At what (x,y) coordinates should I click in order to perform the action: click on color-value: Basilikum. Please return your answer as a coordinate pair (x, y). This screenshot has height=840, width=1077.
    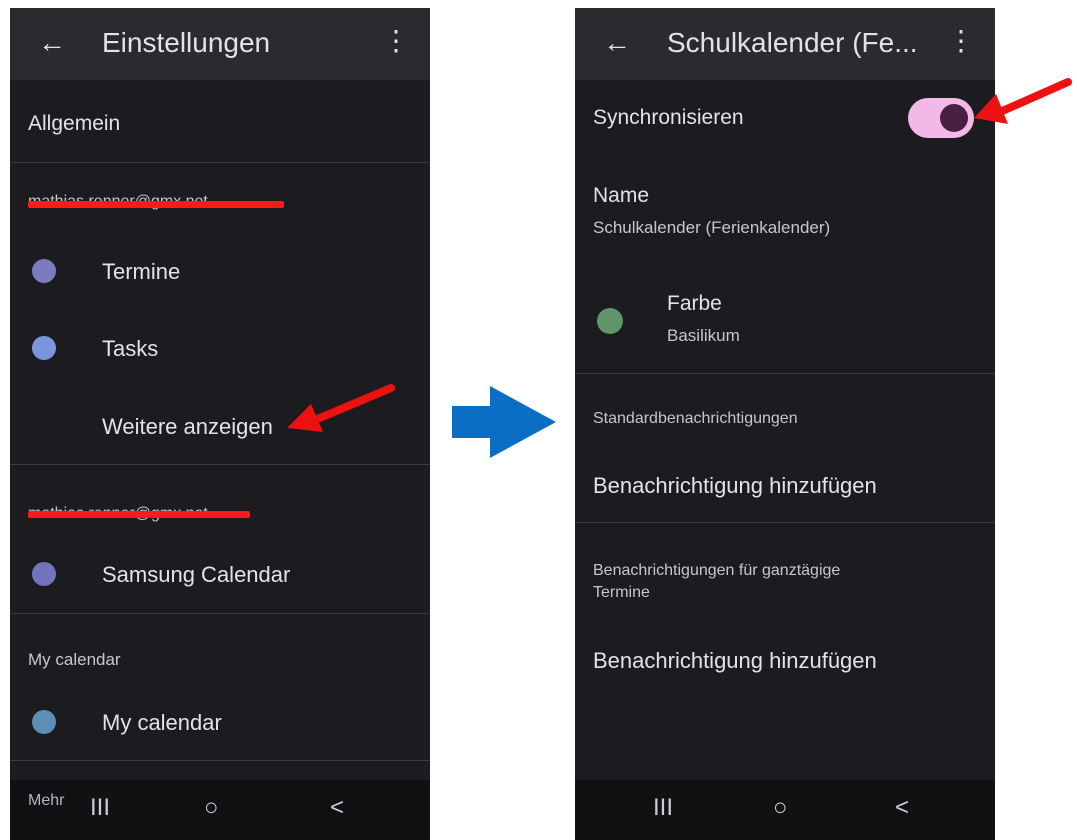
    Looking at the image, I should click on (703, 335).